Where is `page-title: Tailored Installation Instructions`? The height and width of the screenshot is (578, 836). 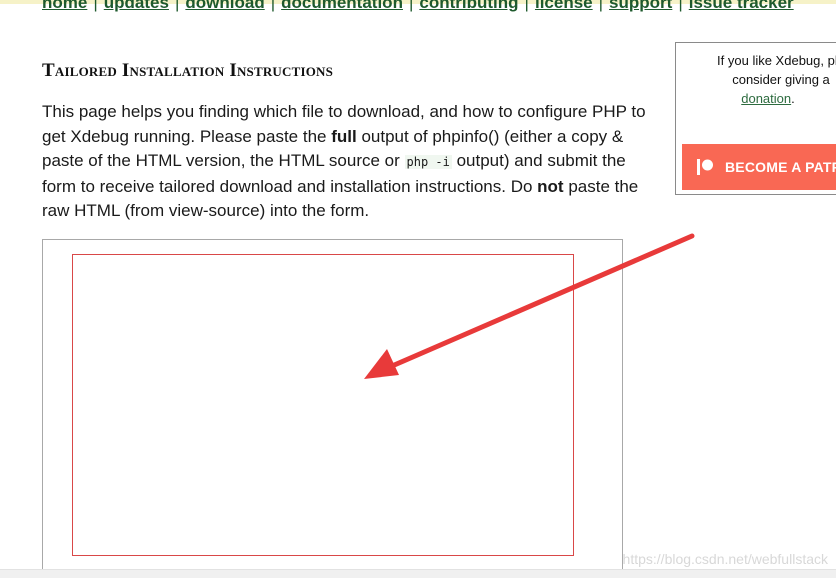 page-title: Tailored Installation Instructions is located at coordinates (188, 70).